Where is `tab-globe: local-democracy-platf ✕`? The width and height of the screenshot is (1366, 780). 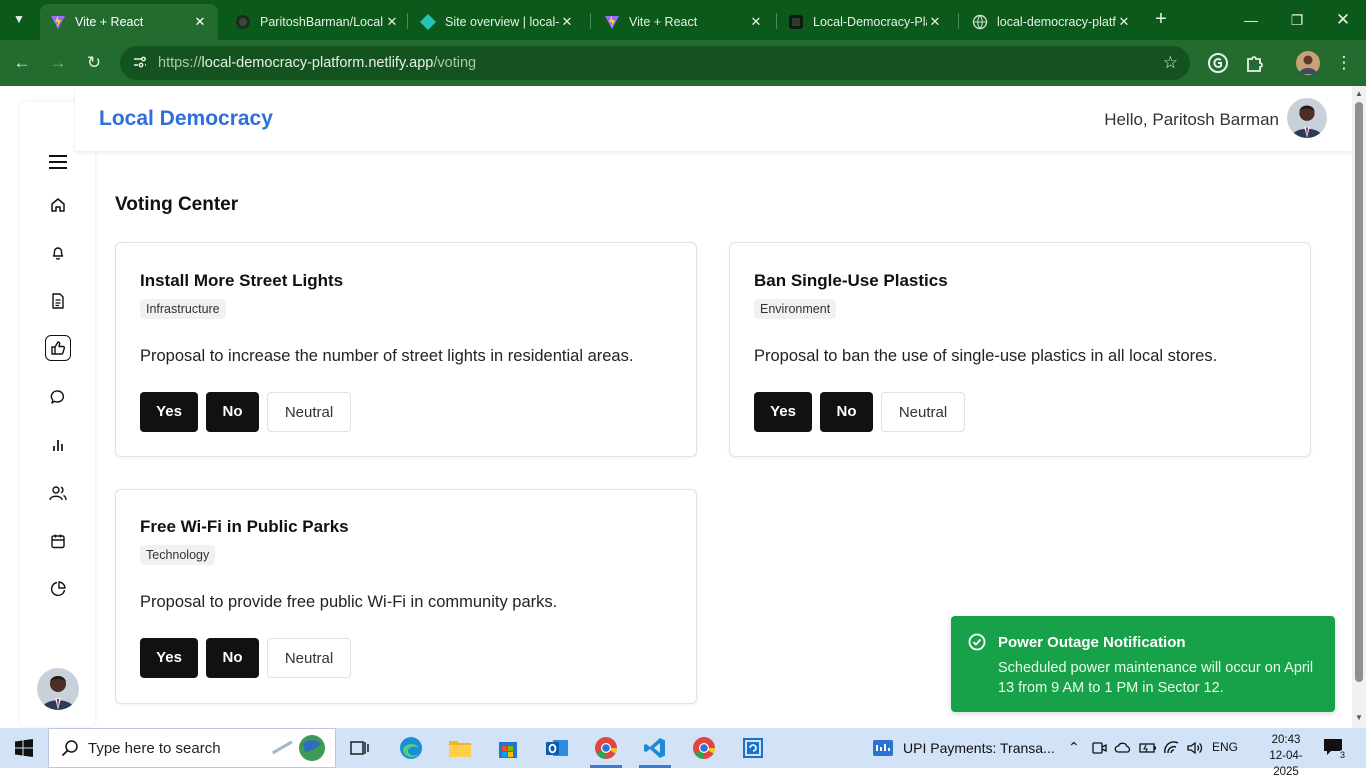 tab-globe: local-democracy-platf ✕ is located at coordinates (1052, 22).